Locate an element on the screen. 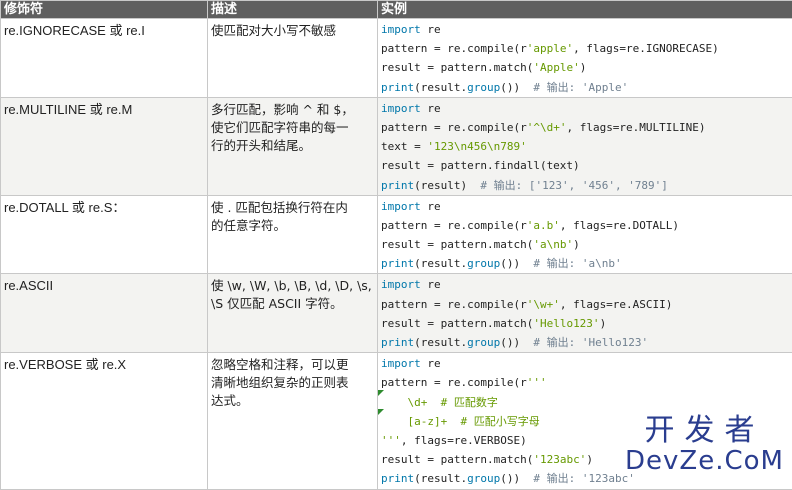 Image resolution: width=792 pixels, height=490 pixels. code-token: [a-z]+ is located at coordinates (420, 421).